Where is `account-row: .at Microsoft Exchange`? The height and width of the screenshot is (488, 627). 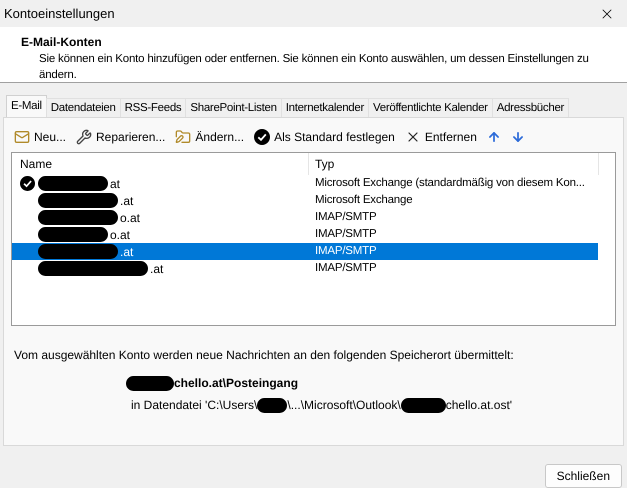
account-row: .at Microsoft Exchange is located at coordinates (305, 201).